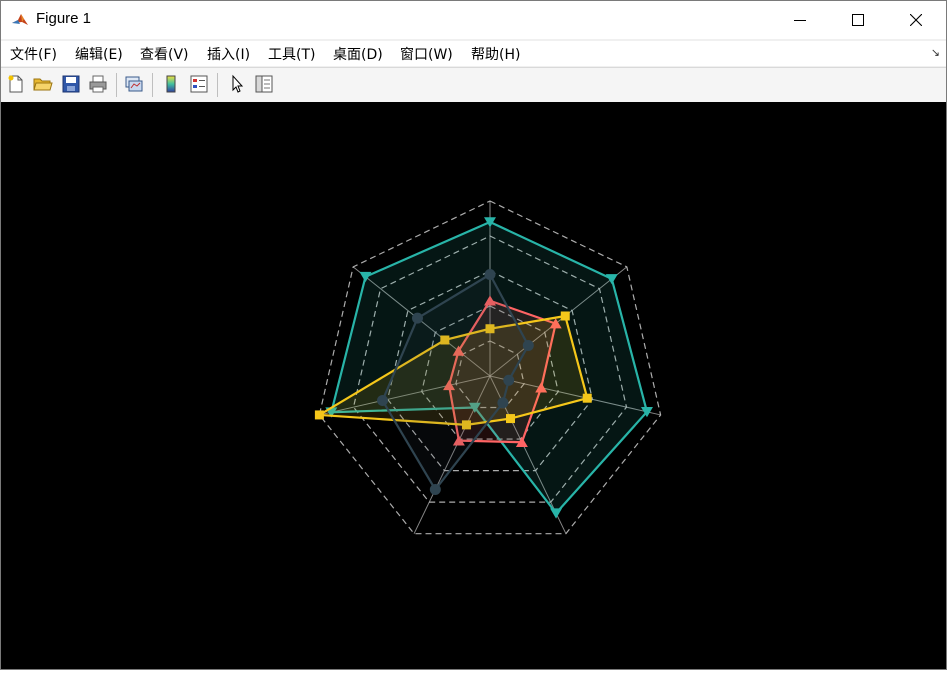 This screenshot has height=673, width=947. I want to click on new-figure-button, so click(16, 84).